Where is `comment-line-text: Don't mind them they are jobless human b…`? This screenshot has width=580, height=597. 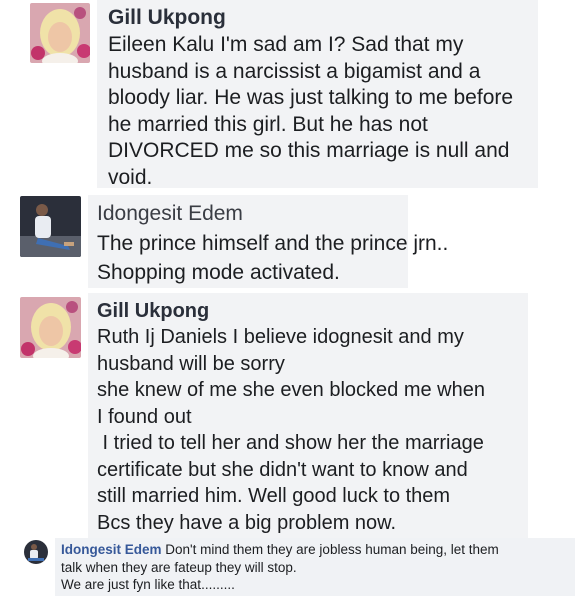
comment-line-text: Don't mind them they are jobless human b… is located at coordinates (332, 549).